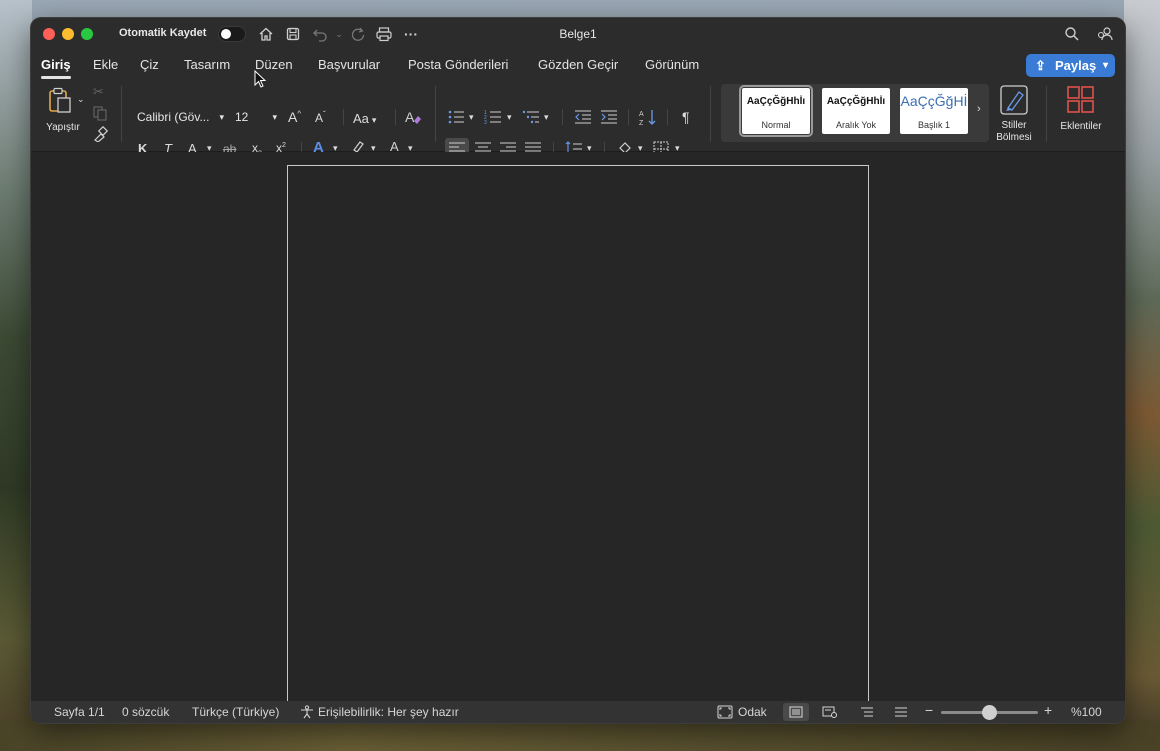  What do you see at coordinates (531, 118) in the screenshot?
I see `multilevel-list-icon` at bounding box center [531, 118].